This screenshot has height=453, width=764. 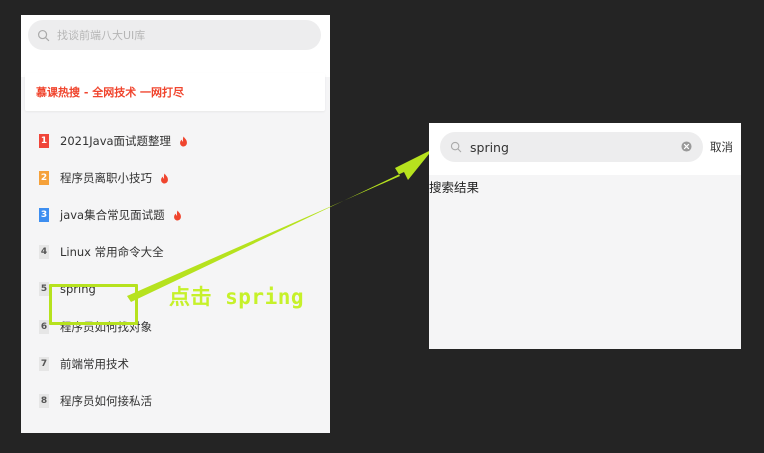 I want to click on search-bar, so click(x=571, y=147).